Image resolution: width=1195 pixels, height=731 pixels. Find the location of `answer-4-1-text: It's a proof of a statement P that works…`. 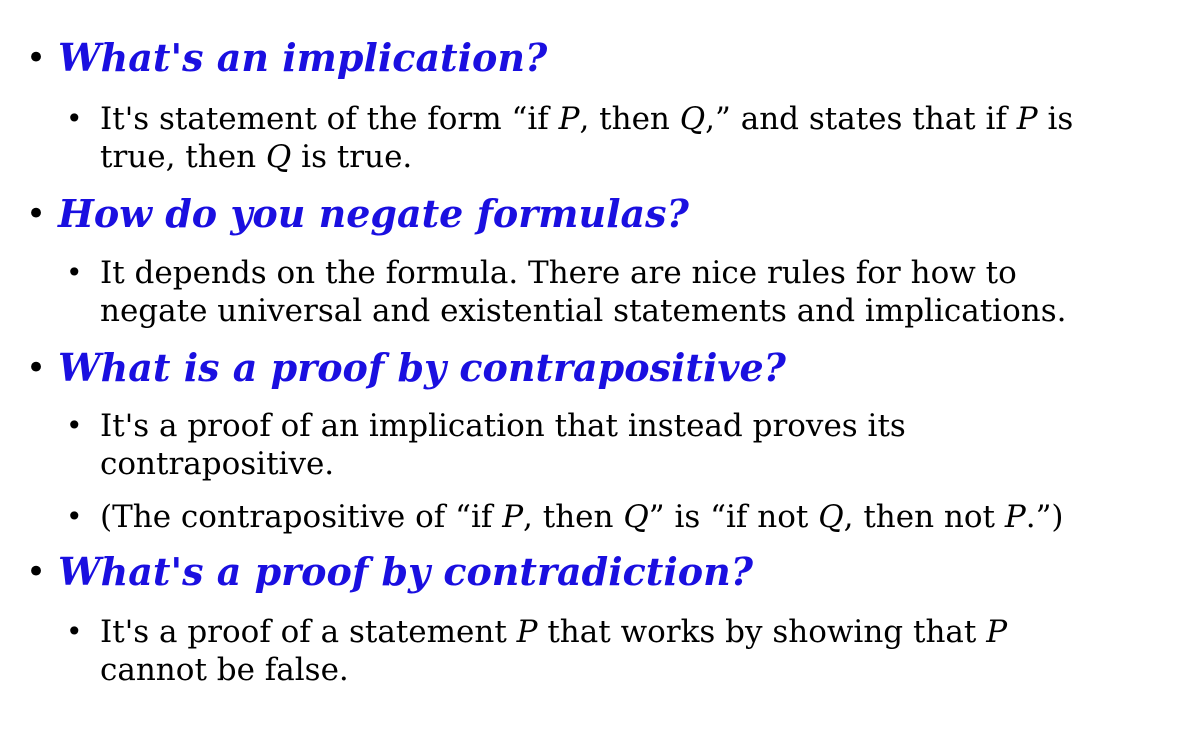

answer-4-1-text: It's a proof of a statement P that works… is located at coordinates (640, 651).